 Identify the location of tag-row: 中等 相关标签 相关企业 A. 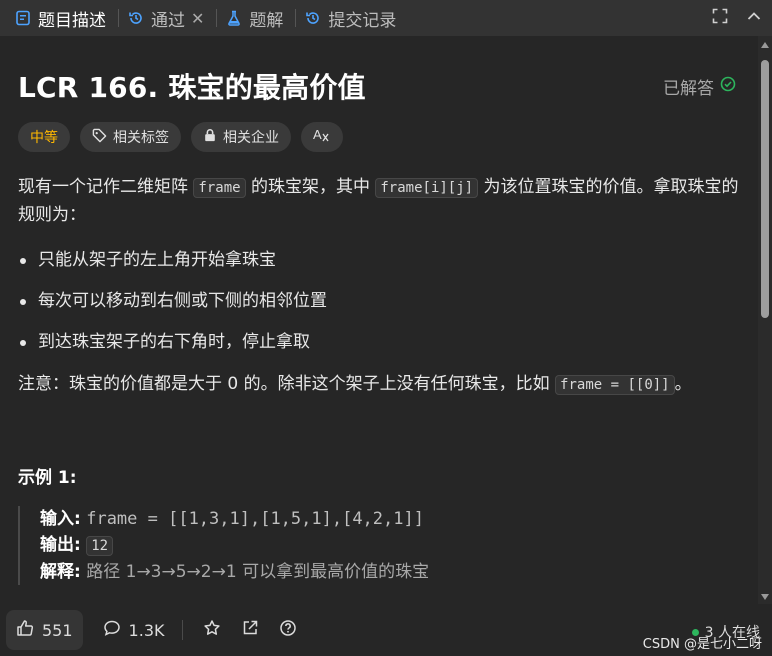
(379, 137).